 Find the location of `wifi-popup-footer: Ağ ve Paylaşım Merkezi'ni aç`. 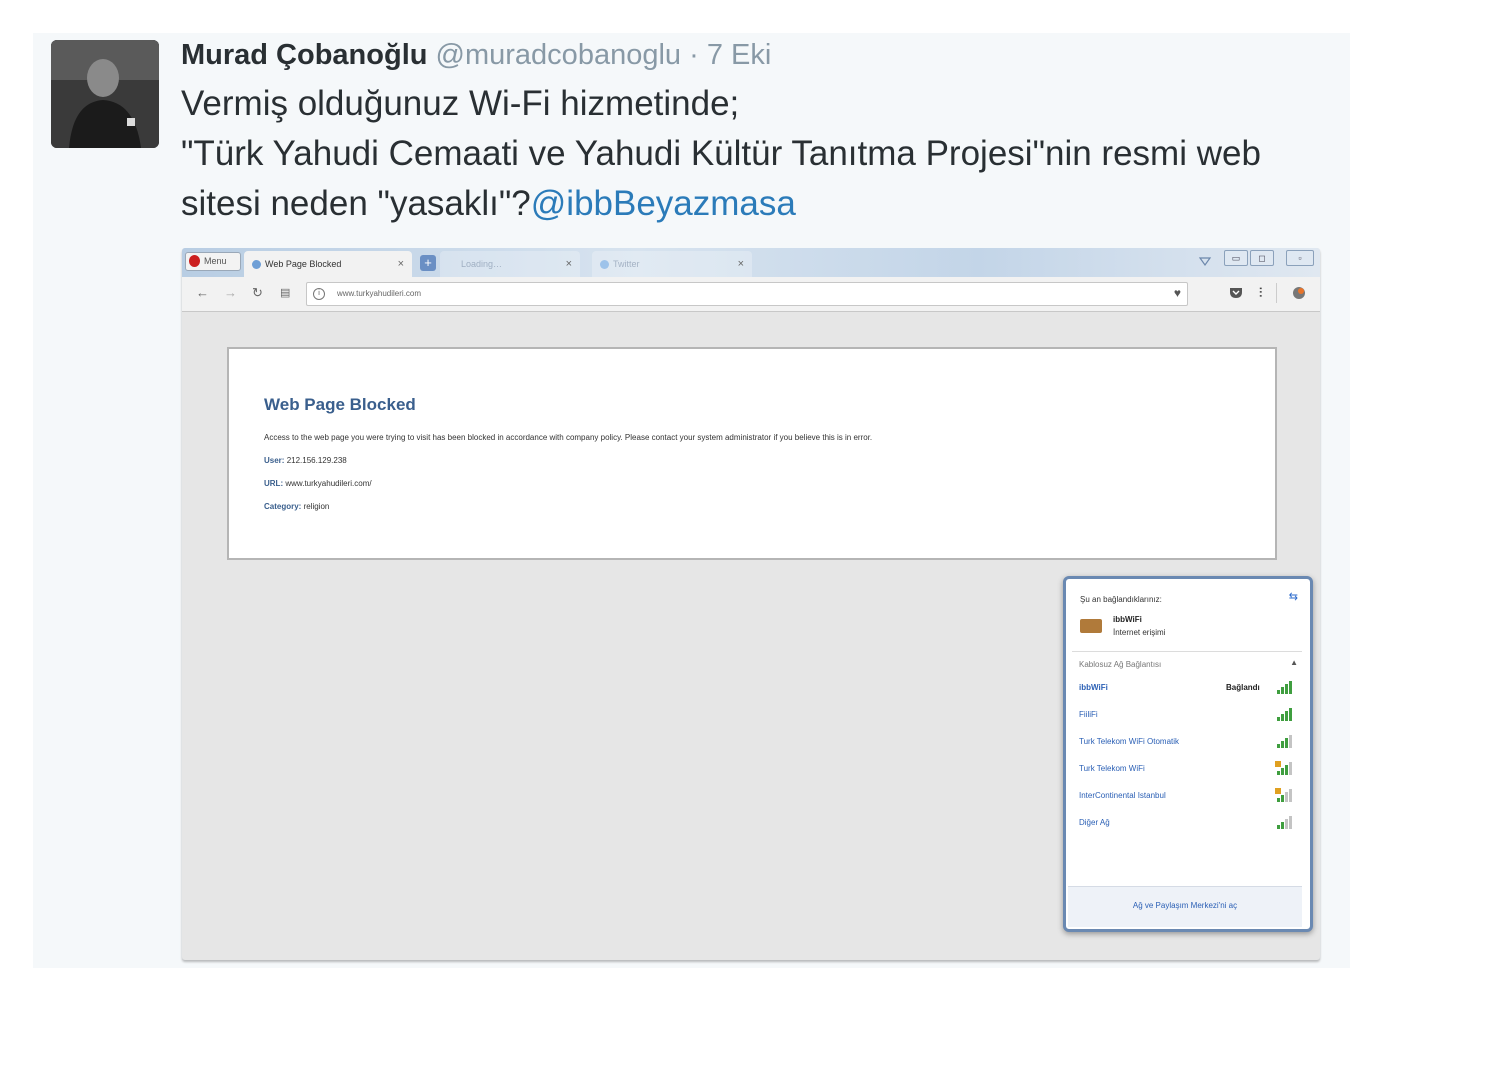

wifi-popup-footer: Ağ ve Paylaşım Merkezi'ni aç is located at coordinates (1185, 906).